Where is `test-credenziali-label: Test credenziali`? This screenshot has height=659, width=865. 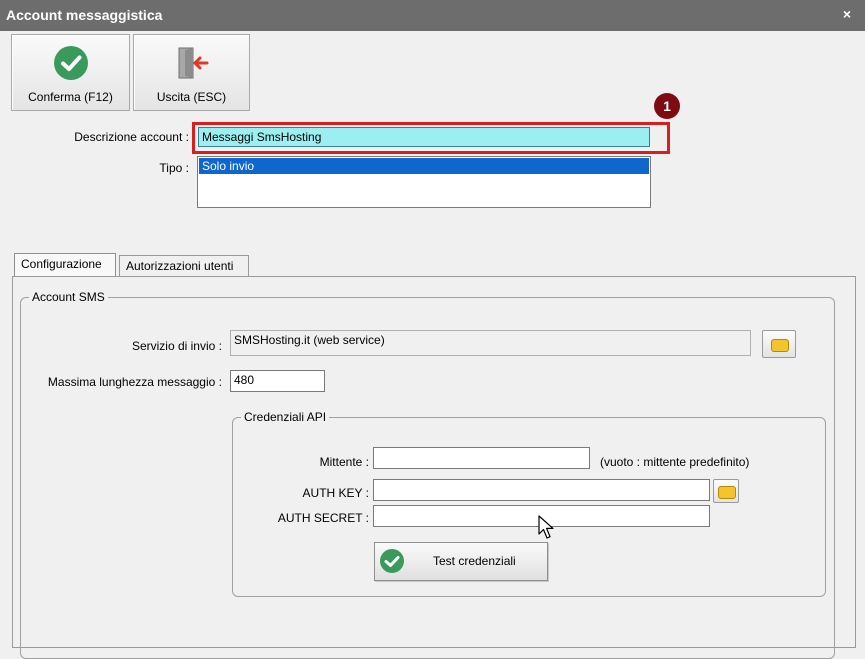 test-credenziali-label: Test credenziali is located at coordinates (474, 561).